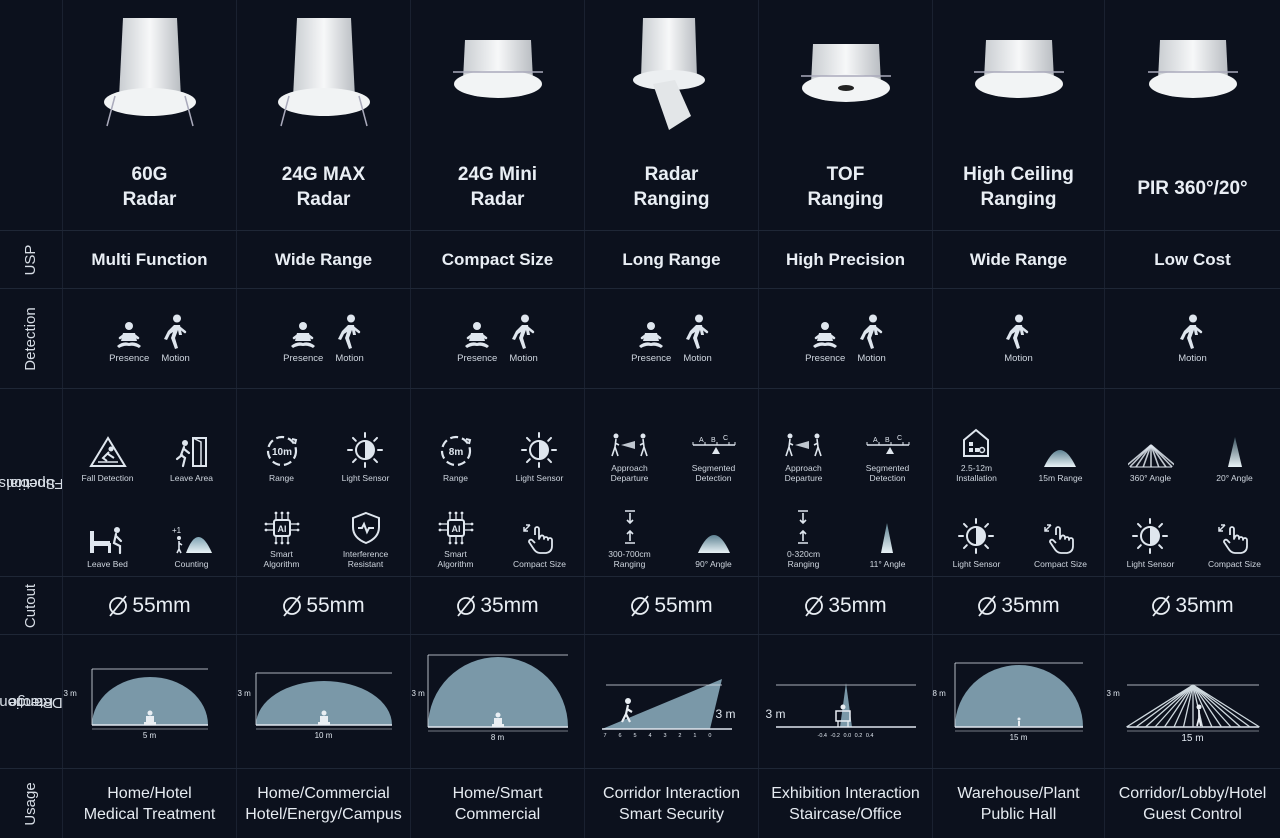  What do you see at coordinates (671, 793) in the screenshot?
I see `usage-line: Corridor Interaction` at bounding box center [671, 793].